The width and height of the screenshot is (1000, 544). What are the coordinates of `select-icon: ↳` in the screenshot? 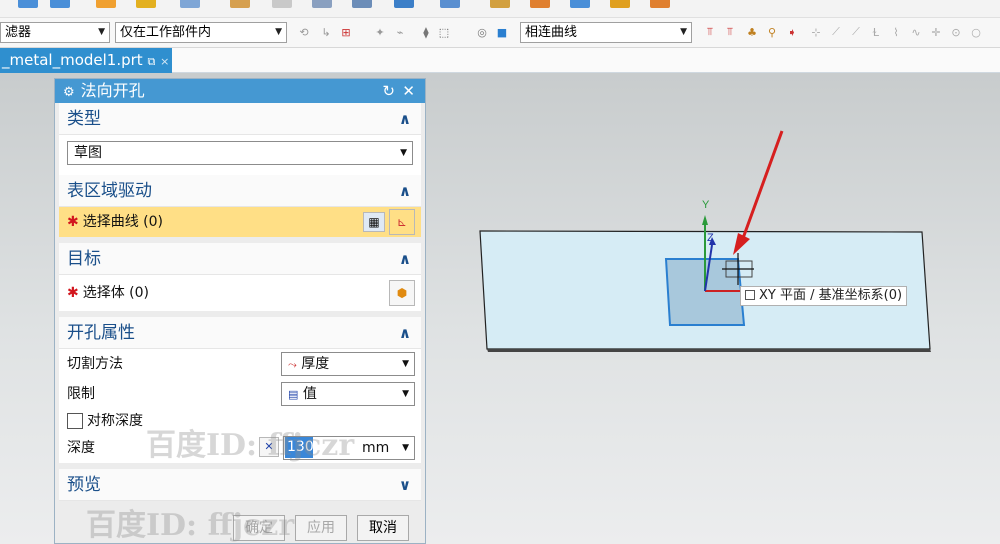 It's located at (326, 32).